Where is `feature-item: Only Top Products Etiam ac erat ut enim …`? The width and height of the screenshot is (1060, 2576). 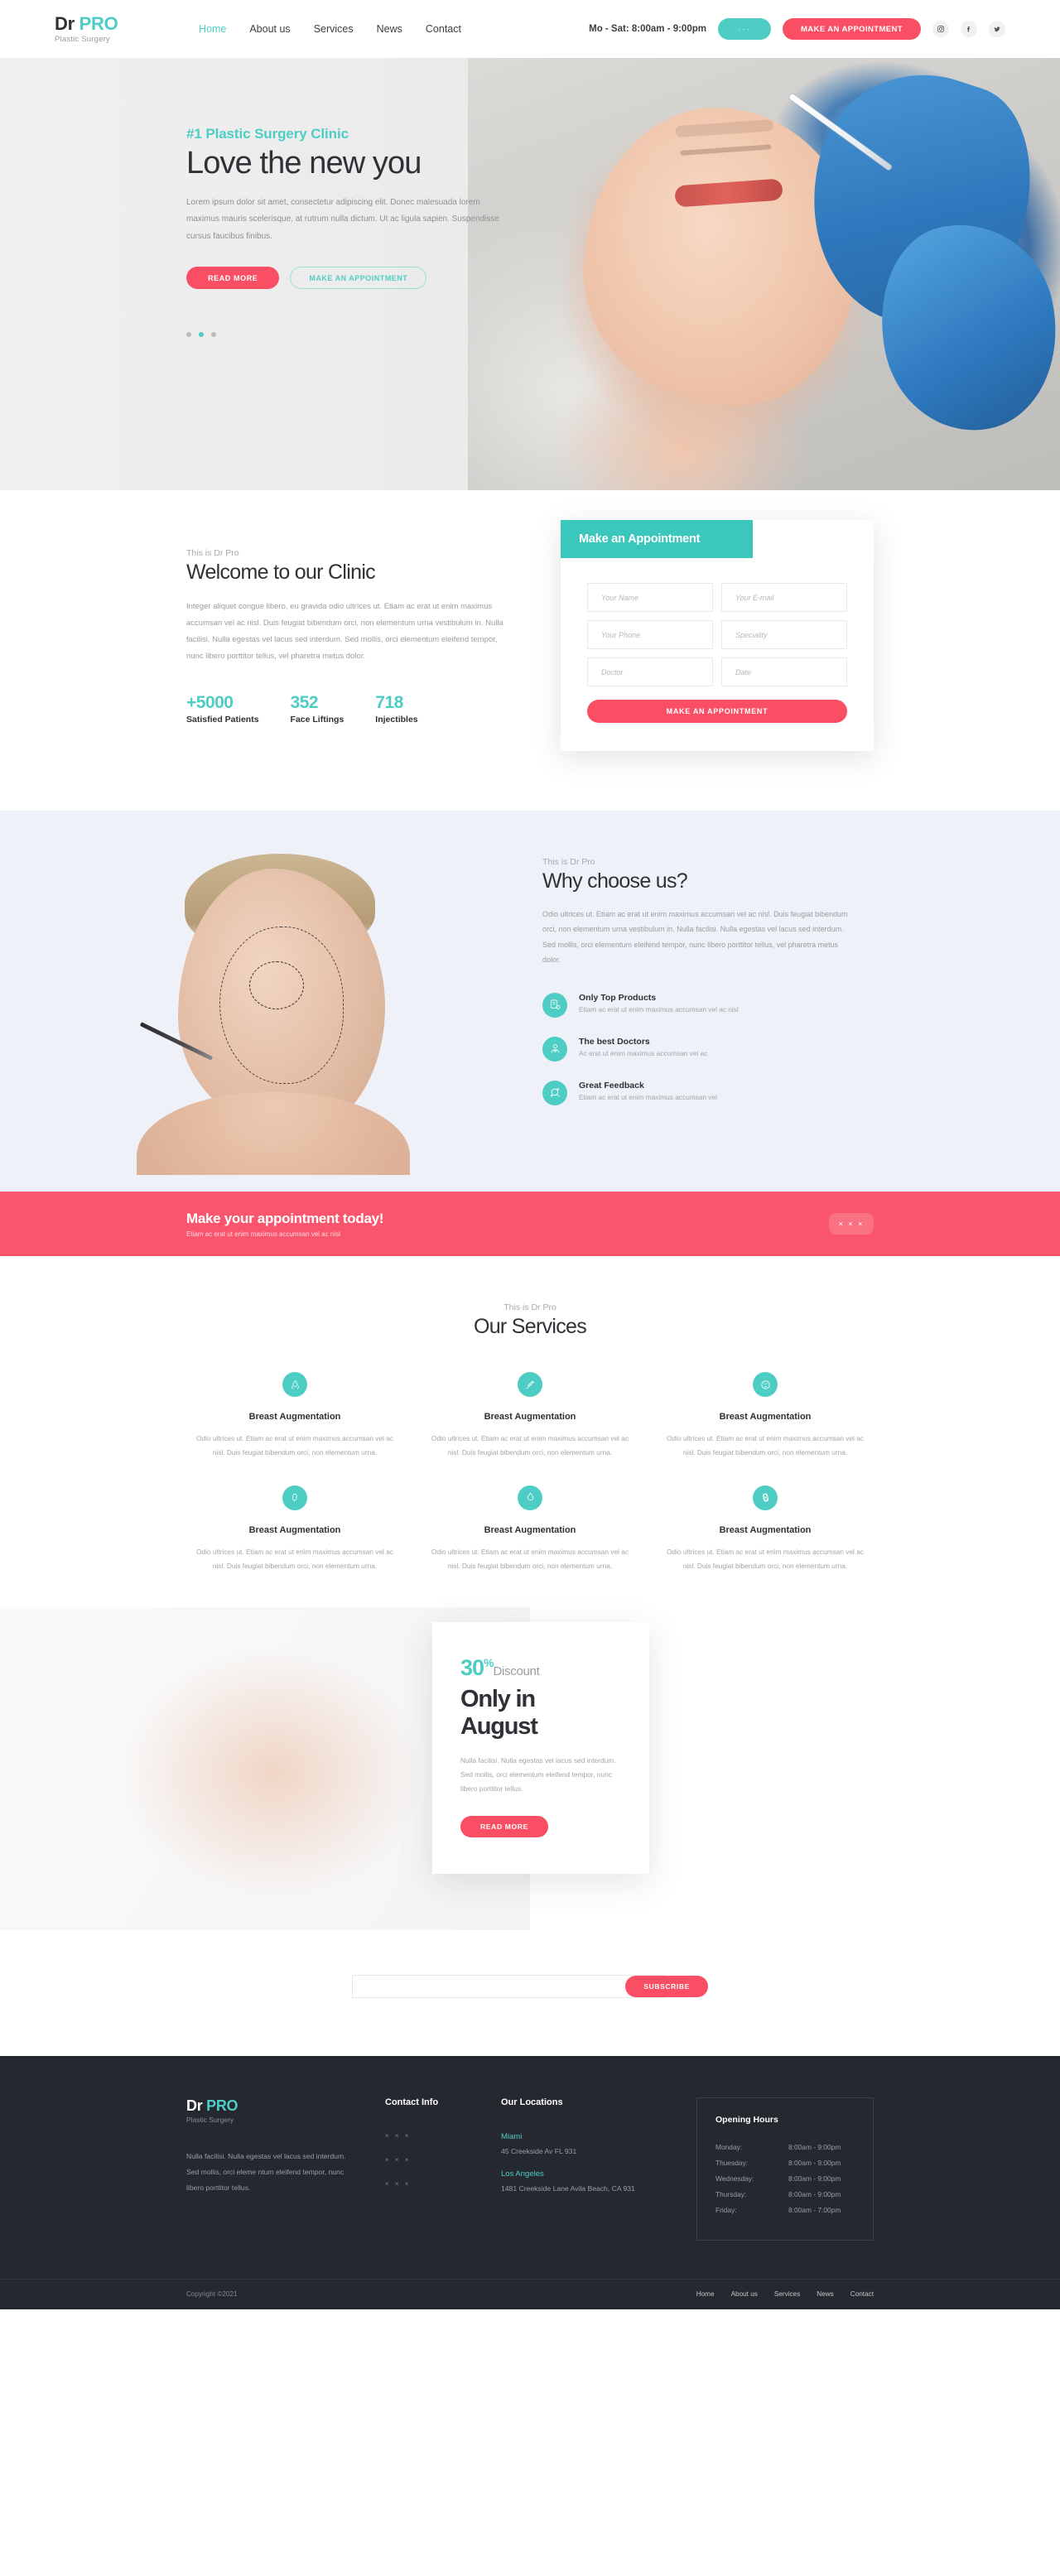 feature-item: Only Top Products Etiam ac erat ut enim … is located at coordinates (708, 1005).